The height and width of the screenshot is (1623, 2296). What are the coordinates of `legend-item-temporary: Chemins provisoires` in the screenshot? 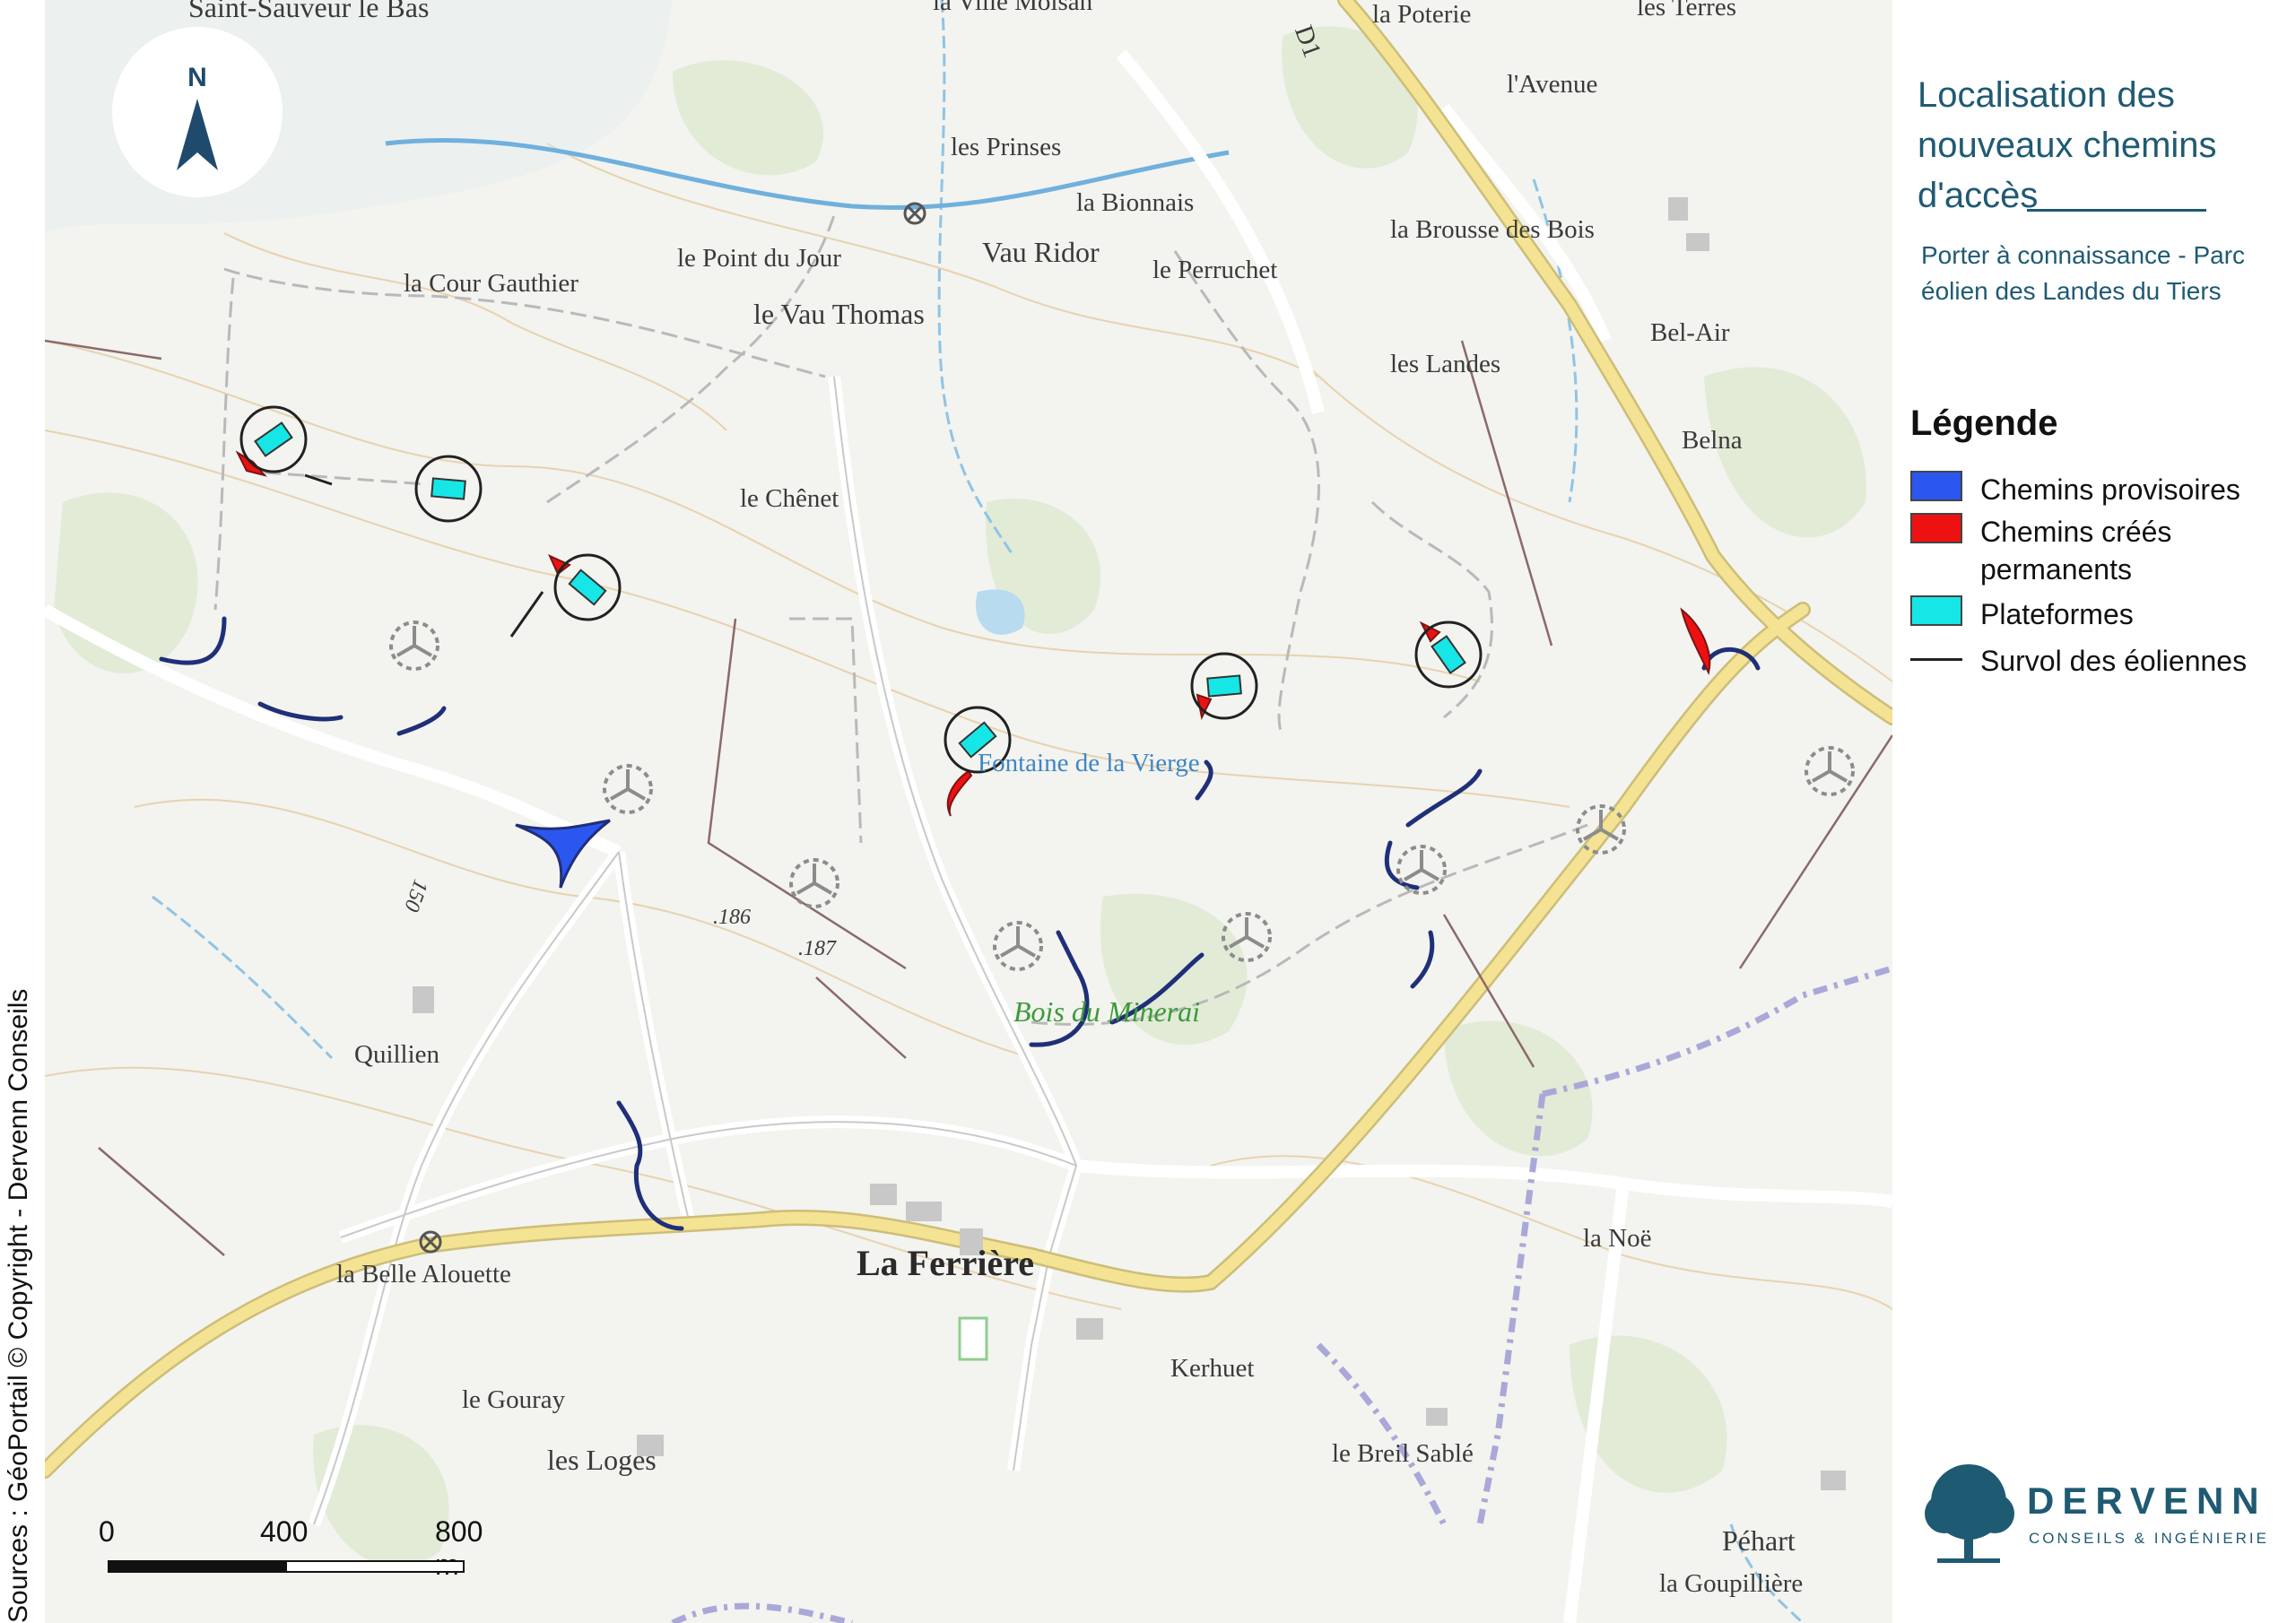 It's located at (2098, 490).